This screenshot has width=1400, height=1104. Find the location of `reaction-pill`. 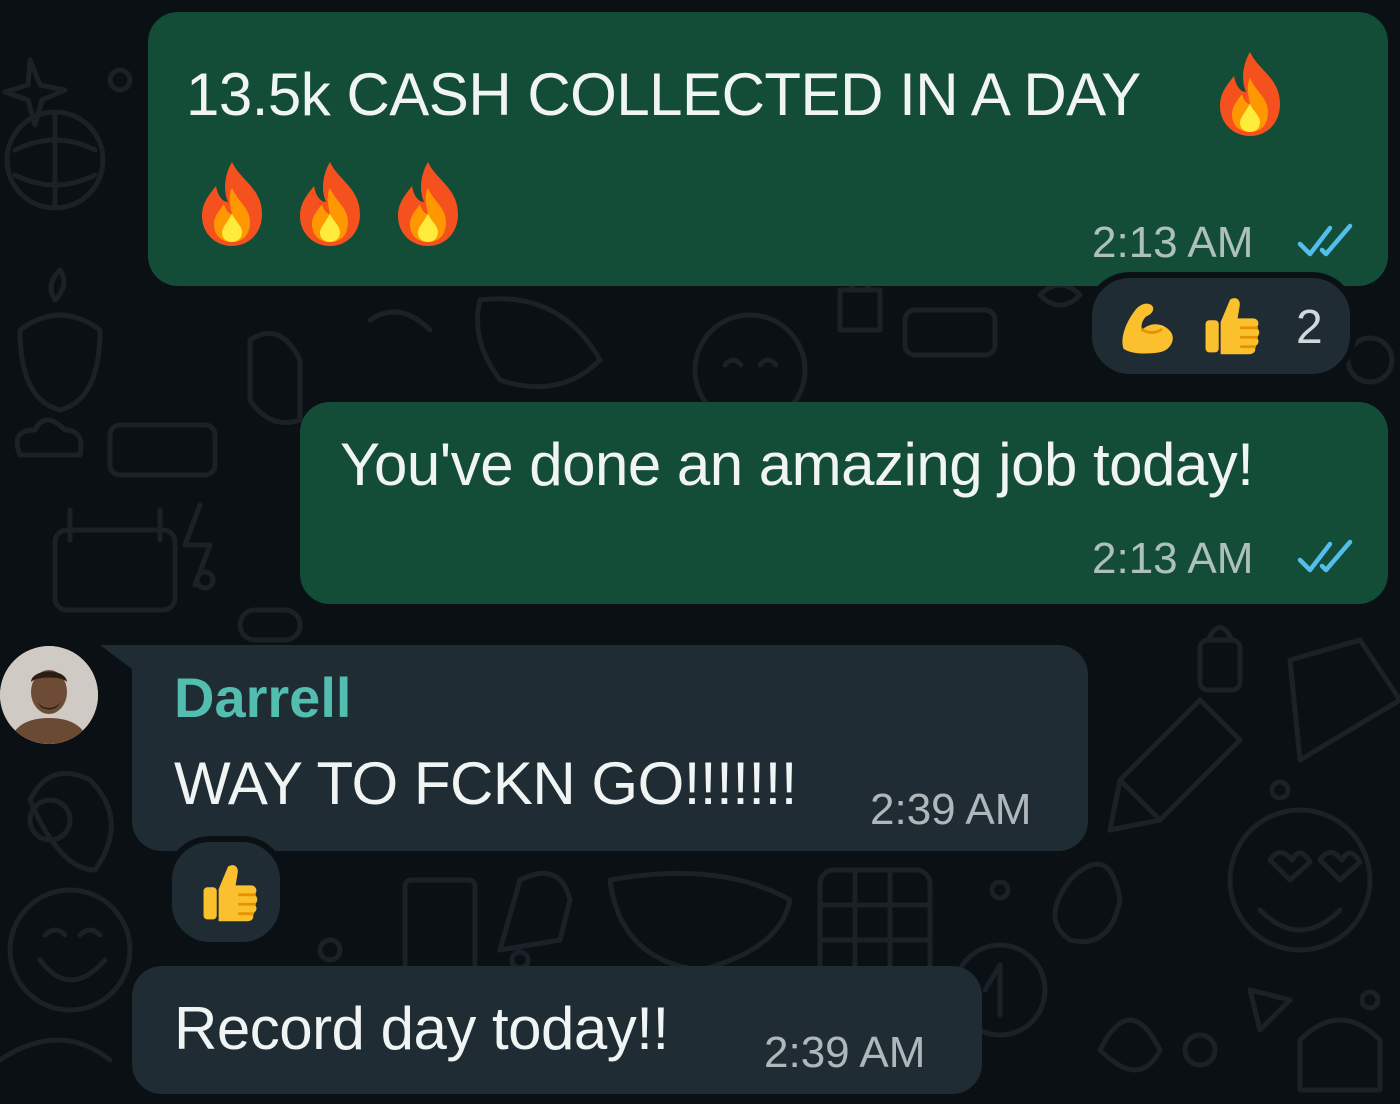

reaction-pill is located at coordinates (226, 892).